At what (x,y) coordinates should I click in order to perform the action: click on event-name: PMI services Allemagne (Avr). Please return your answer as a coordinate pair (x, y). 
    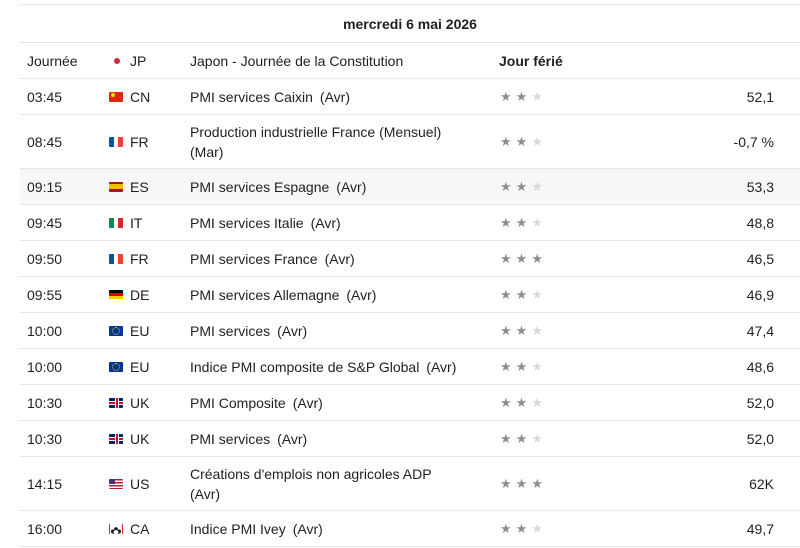
    Looking at the image, I should click on (330, 295).